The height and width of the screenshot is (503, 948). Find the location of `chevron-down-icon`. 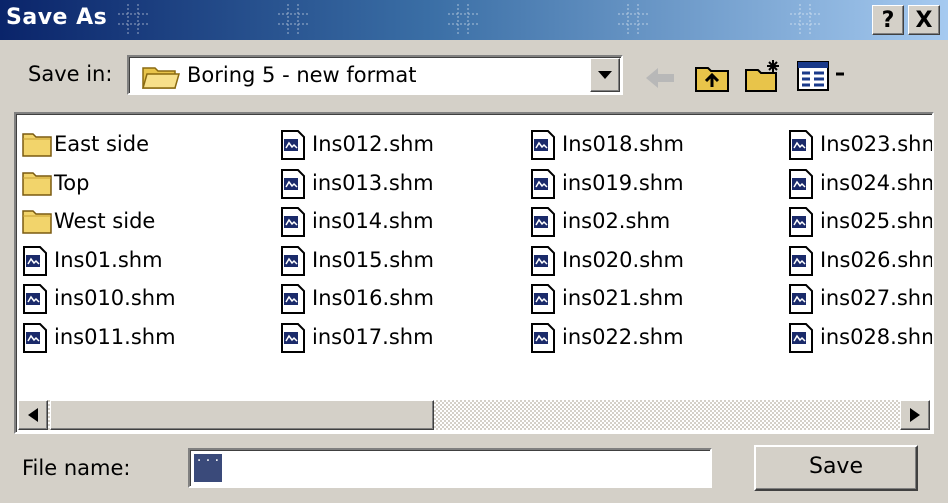

chevron-down-icon is located at coordinates (605, 75).